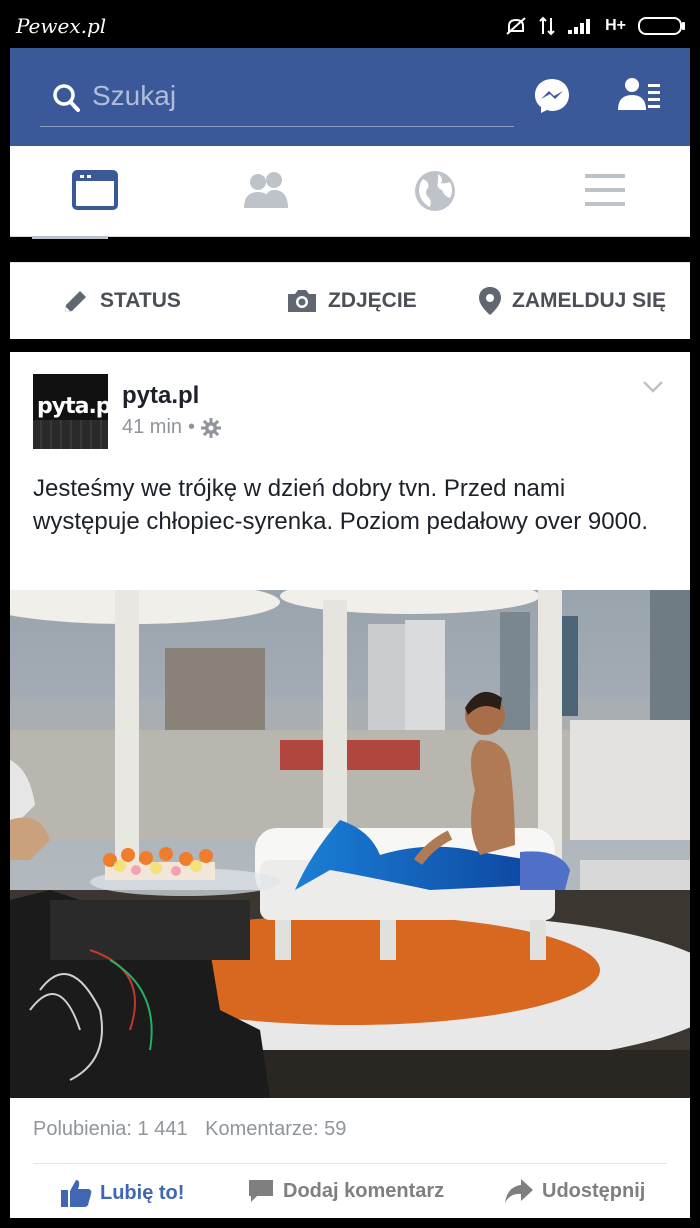 Image resolution: width=700 pixels, height=1228 pixels. I want to click on news-feed-icon, so click(95, 190).